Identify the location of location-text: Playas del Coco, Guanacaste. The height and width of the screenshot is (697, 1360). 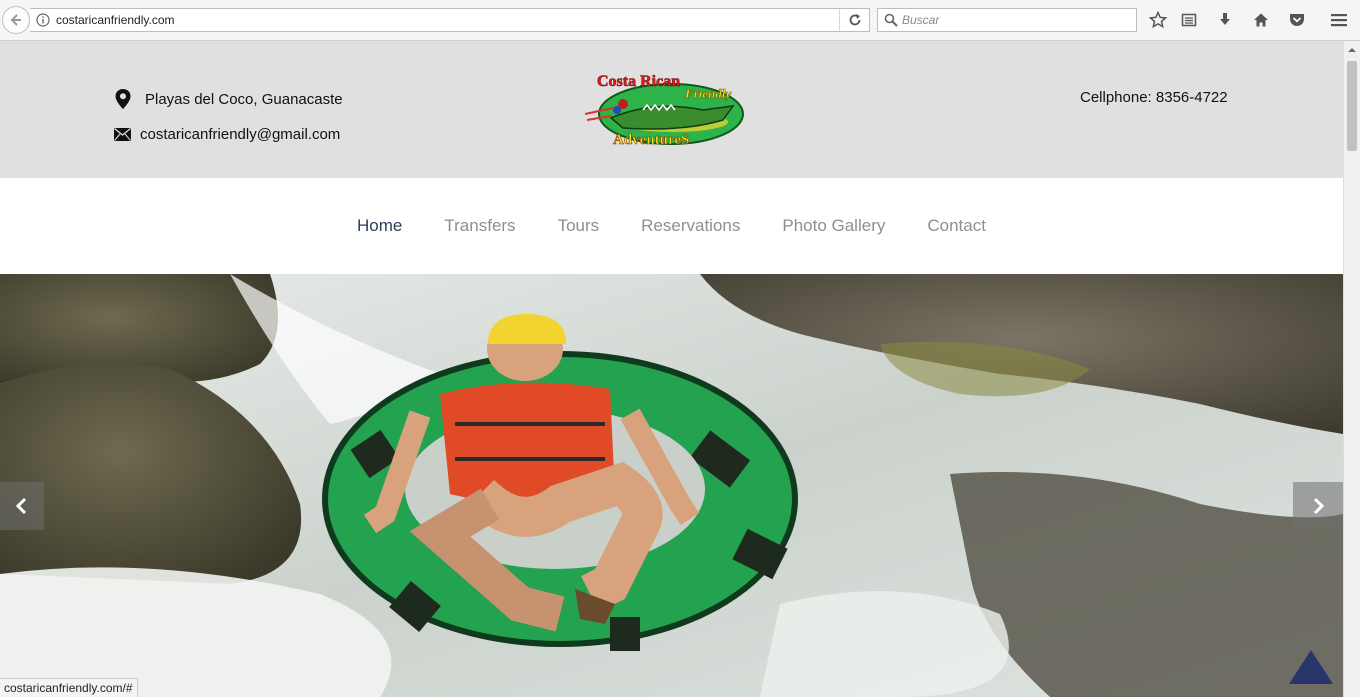
(244, 99).